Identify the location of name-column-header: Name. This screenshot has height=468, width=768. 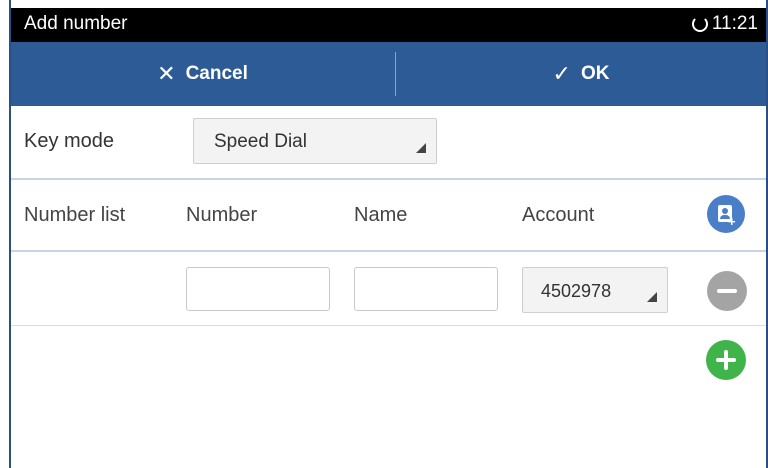
(381, 215).